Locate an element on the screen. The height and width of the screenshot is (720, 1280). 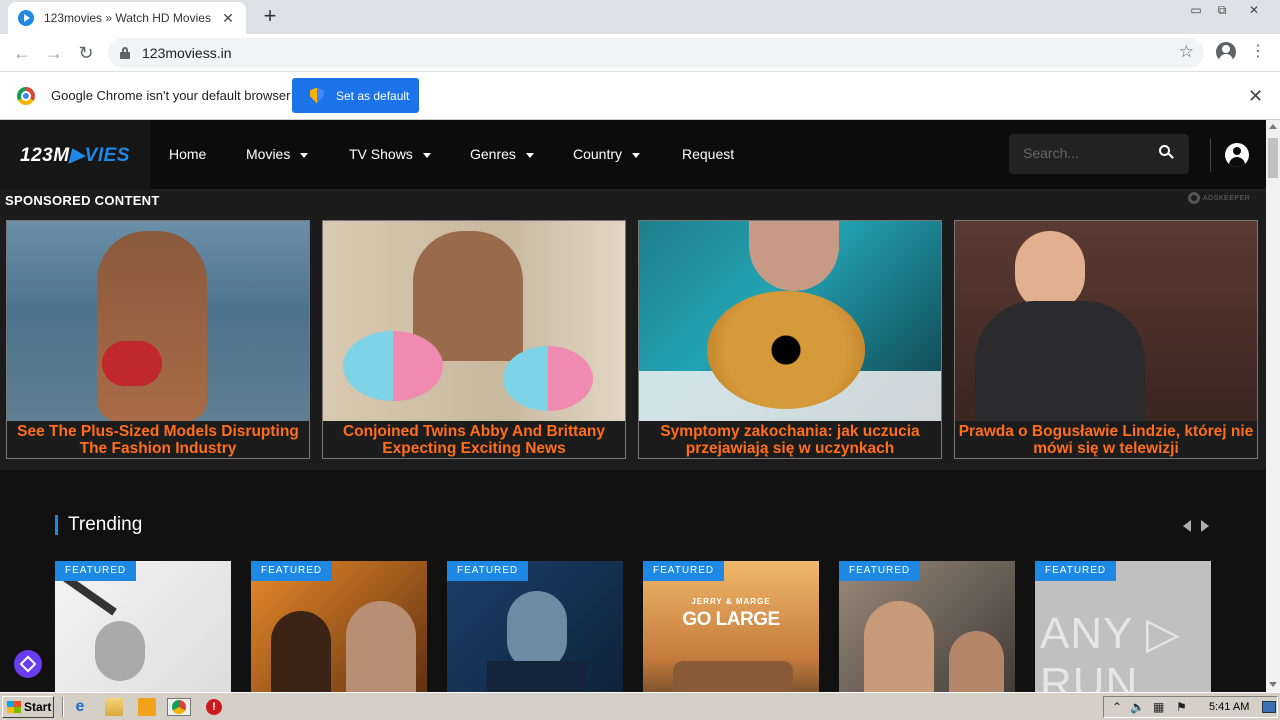
chat-widget-button is located at coordinates (28, 664).